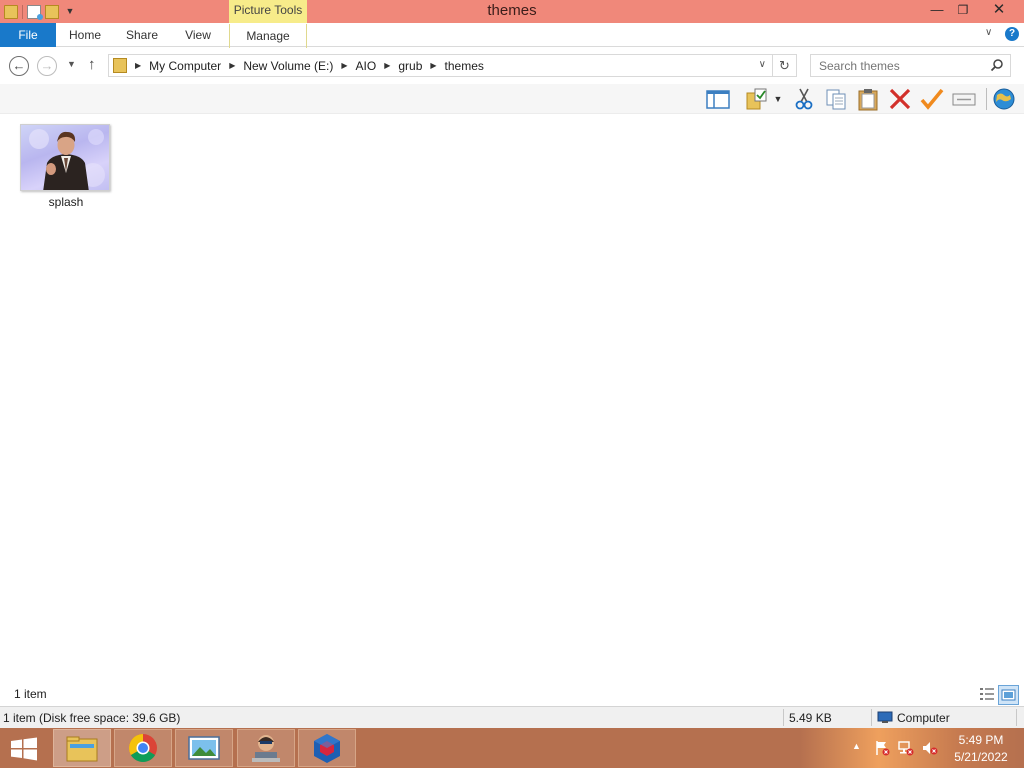 The width and height of the screenshot is (1024, 768). Describe the element at coordinates (804, 99) in the screenshot. I see `cut-icon` at that location.